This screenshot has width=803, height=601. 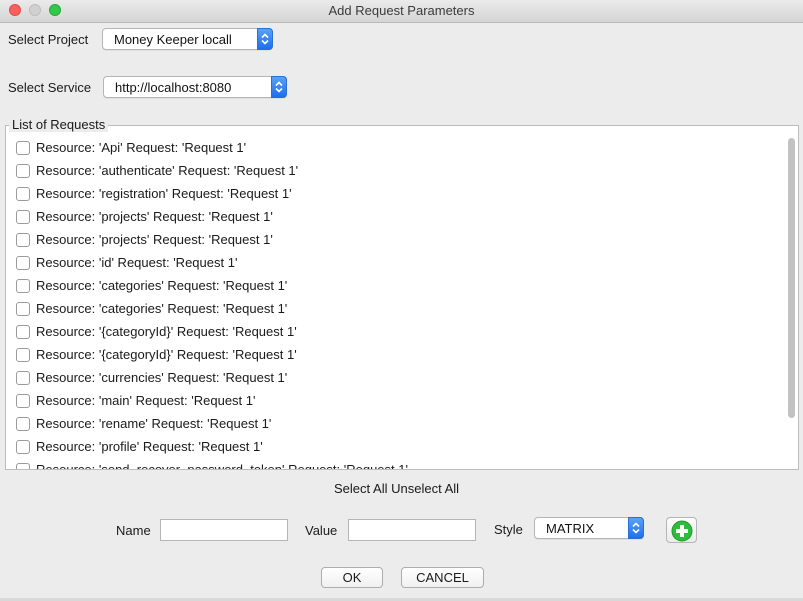 I want to click on list-scrollbar, so click(x=791, y=278).